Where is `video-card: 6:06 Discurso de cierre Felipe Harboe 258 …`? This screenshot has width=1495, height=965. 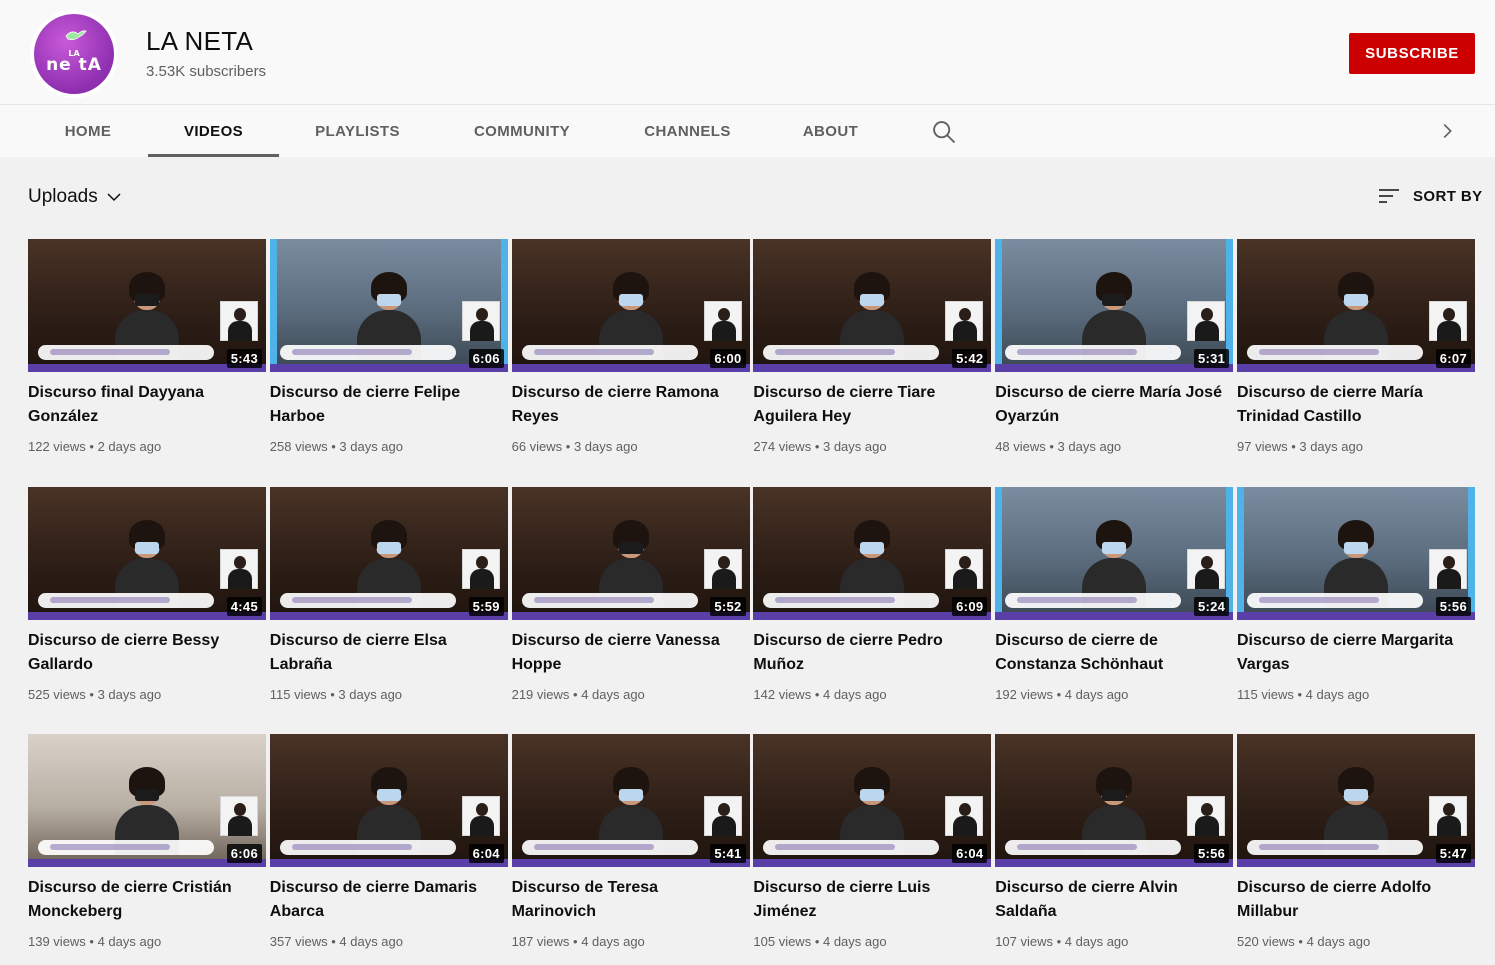 video-card: 6:06 Discurso de cierre Felipe Harboe 258 … is located at coordinates (388, 354).